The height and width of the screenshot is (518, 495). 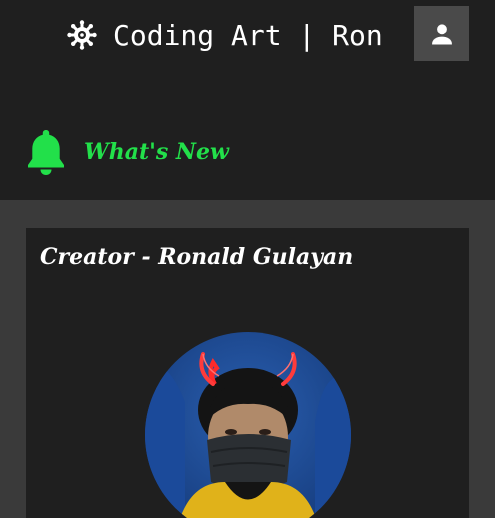 I want to click on user-account-button, so click(x=441, y=33).